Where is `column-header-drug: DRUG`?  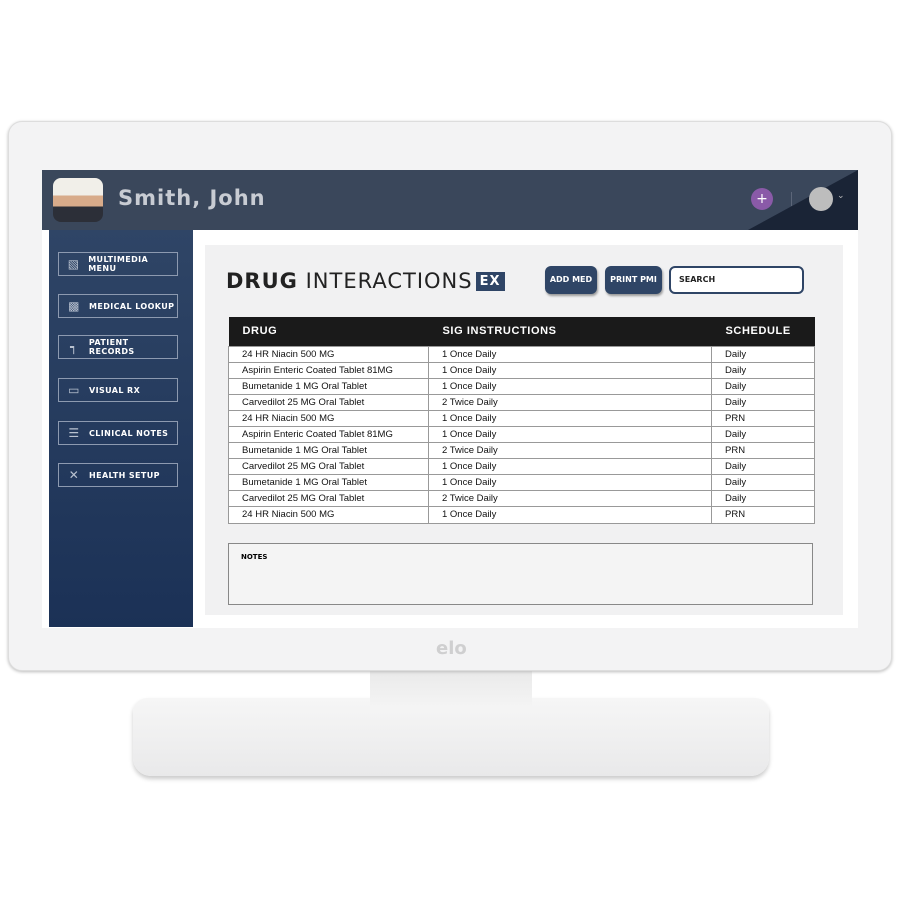
column-header-drug: DRUG is located at coordinates (328, 331).